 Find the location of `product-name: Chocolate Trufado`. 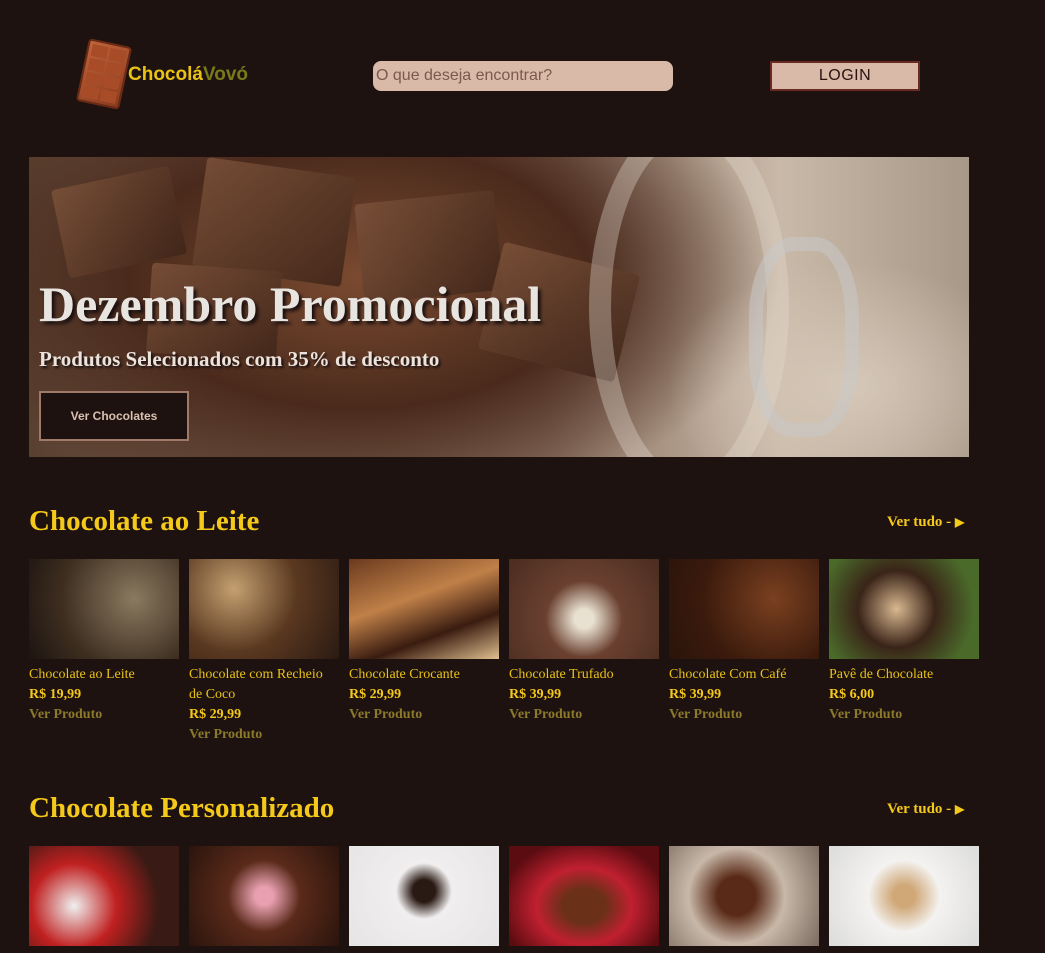

product-name: Chocolate Trufado is located at coordinates (584, 675).